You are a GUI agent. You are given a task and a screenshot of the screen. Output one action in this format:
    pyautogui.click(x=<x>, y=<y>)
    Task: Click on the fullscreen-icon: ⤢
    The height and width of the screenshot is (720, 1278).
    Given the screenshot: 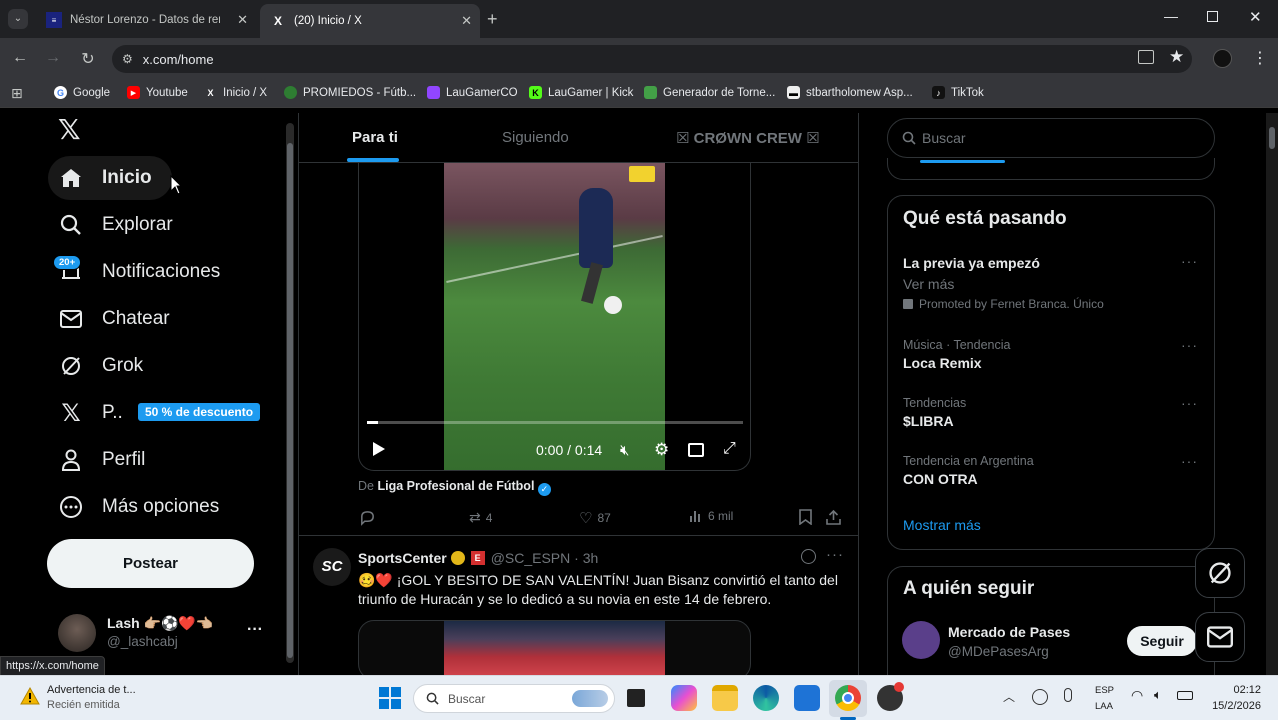 What is the action you would take?
    pyautogui.click(x=729, y=449)
    